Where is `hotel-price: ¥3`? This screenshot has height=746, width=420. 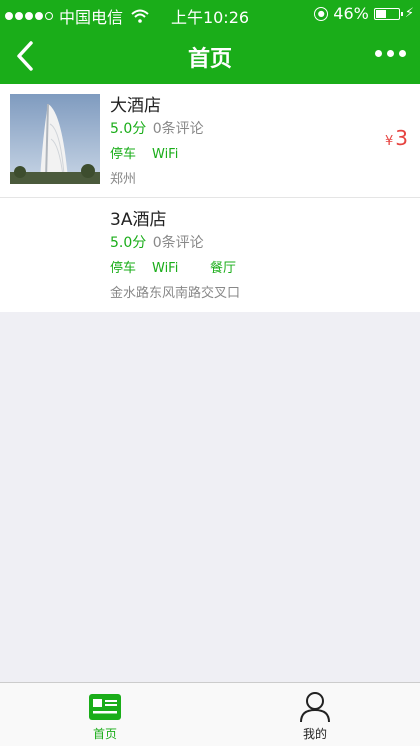
hotel-price: ¥3 is located at coordinates (396, 138).